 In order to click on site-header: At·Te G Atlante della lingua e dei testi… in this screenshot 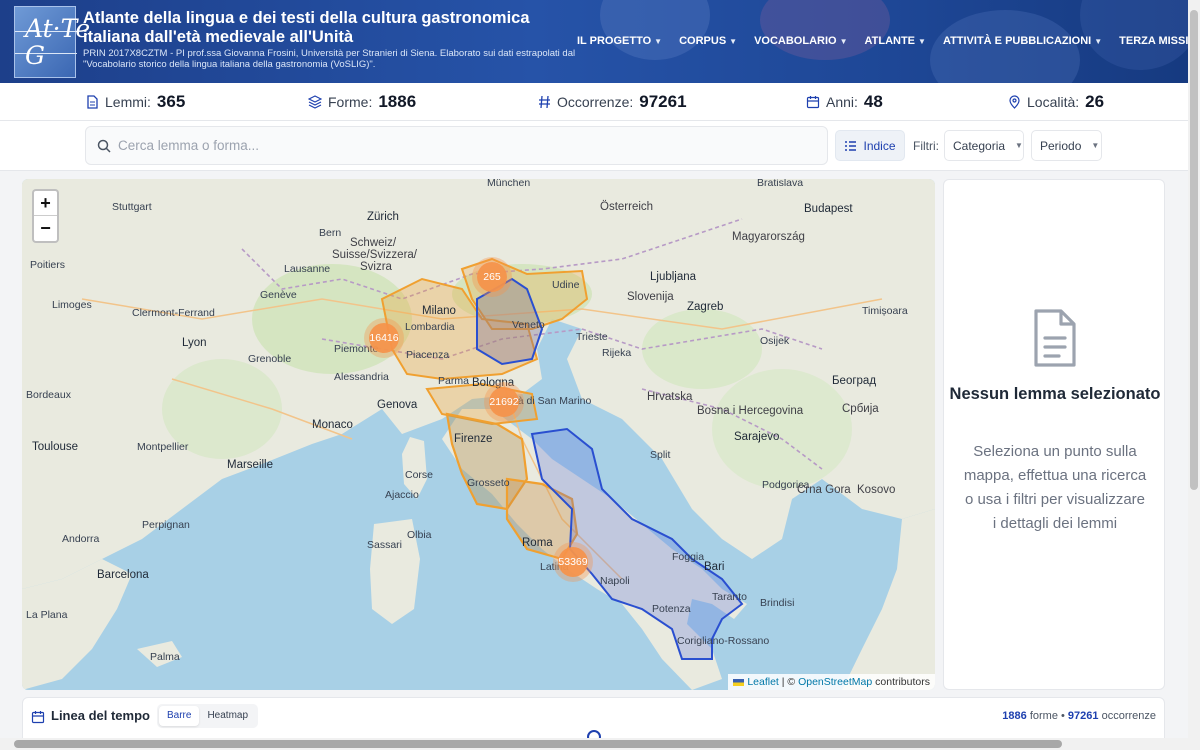, I will do `click(594, 41)`.